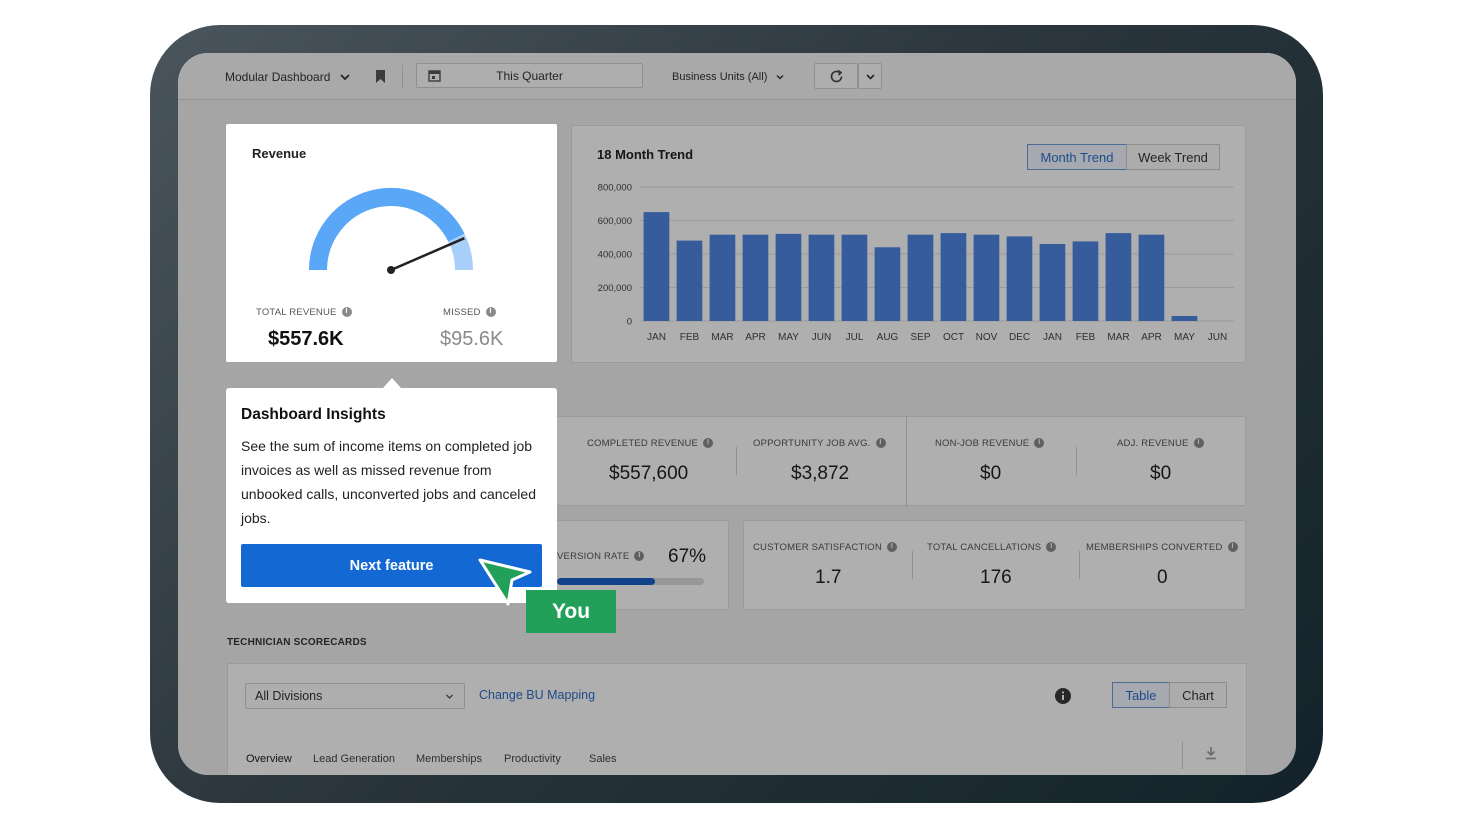 The image size is (1472, 828). I want to click on info-icon, so click(1063, 696).